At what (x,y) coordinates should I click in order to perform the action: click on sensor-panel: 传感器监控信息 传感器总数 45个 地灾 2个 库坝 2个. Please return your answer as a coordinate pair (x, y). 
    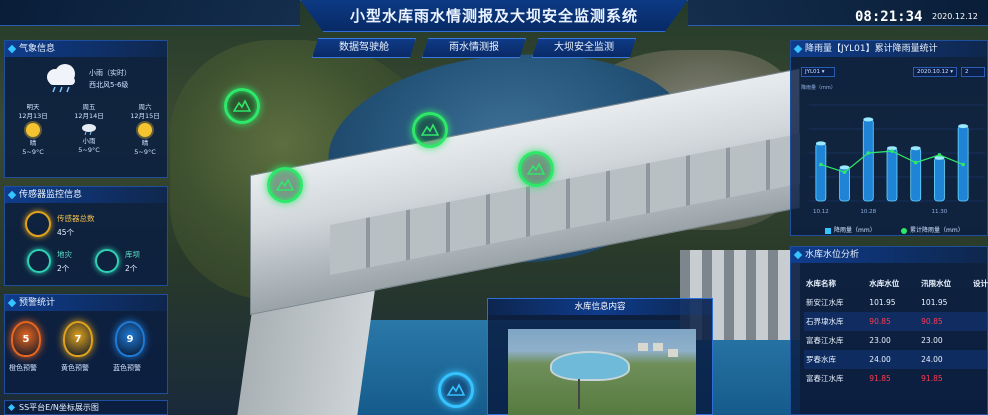
    Looking at the image, I should click on (86, 236).